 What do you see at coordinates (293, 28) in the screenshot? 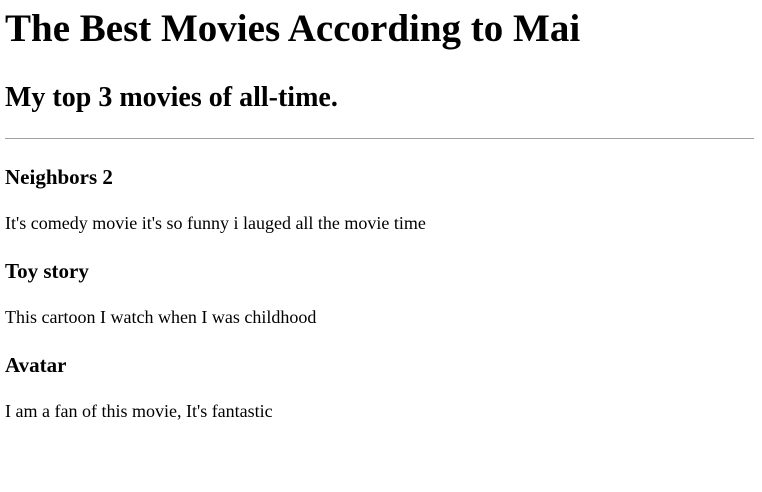
I see `page-title: The Best Movies According to Mai` at bounding box center [293, 28].